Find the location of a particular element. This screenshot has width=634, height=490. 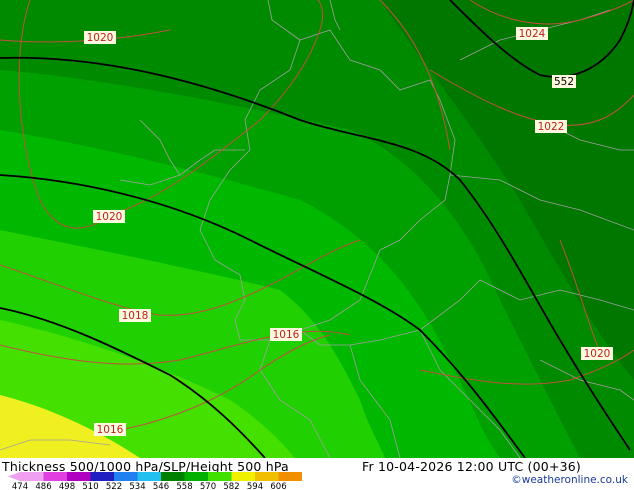

svg-text: 1024 is located at coordinates (532, 34).